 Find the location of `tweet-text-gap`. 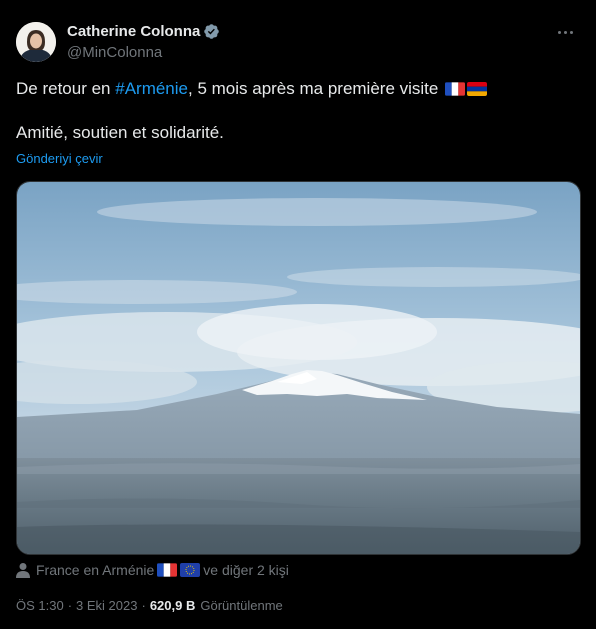

tweet-text-gap is located at coordinates (296, 111).